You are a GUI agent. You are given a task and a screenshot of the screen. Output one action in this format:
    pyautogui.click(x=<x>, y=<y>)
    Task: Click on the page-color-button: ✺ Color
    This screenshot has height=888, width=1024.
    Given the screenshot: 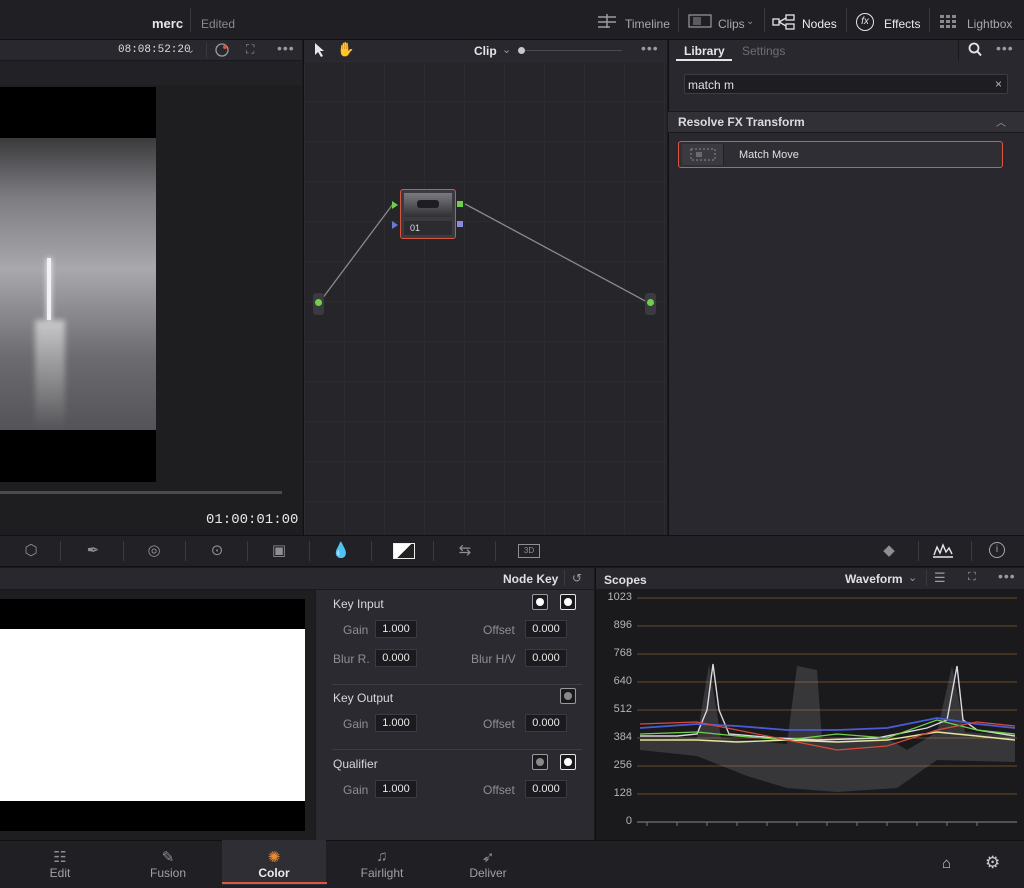 What is the action you would take?
    pyautogui.click(x=274, y=862)
    